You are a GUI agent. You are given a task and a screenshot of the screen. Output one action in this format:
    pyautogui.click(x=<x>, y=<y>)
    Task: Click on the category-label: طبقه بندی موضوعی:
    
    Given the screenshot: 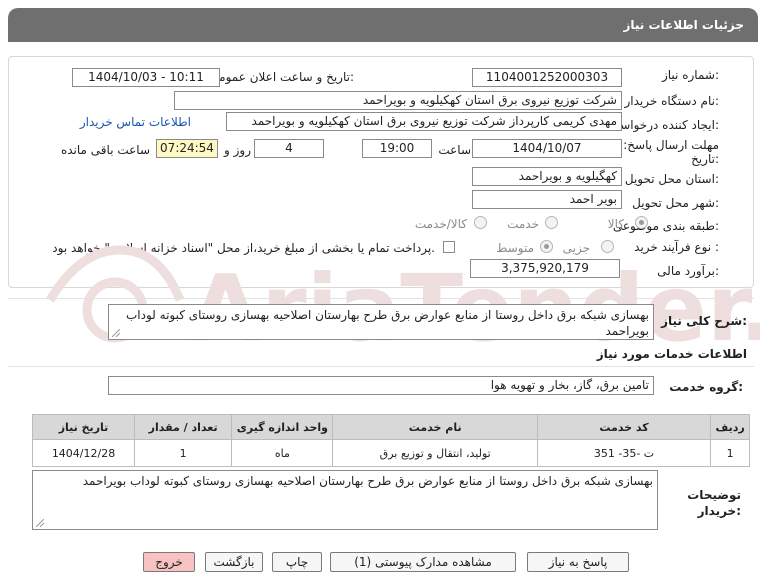 What is the action you would take?
    pyautogui.click(x=665, y=226)
    